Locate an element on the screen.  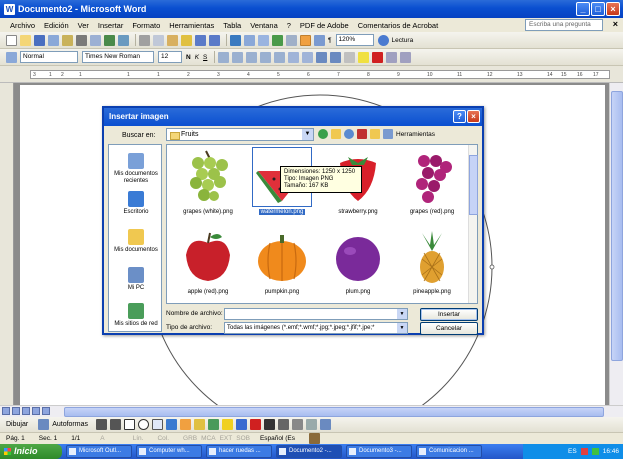
zoom-select: 120% is located at coordinates (354, 40).